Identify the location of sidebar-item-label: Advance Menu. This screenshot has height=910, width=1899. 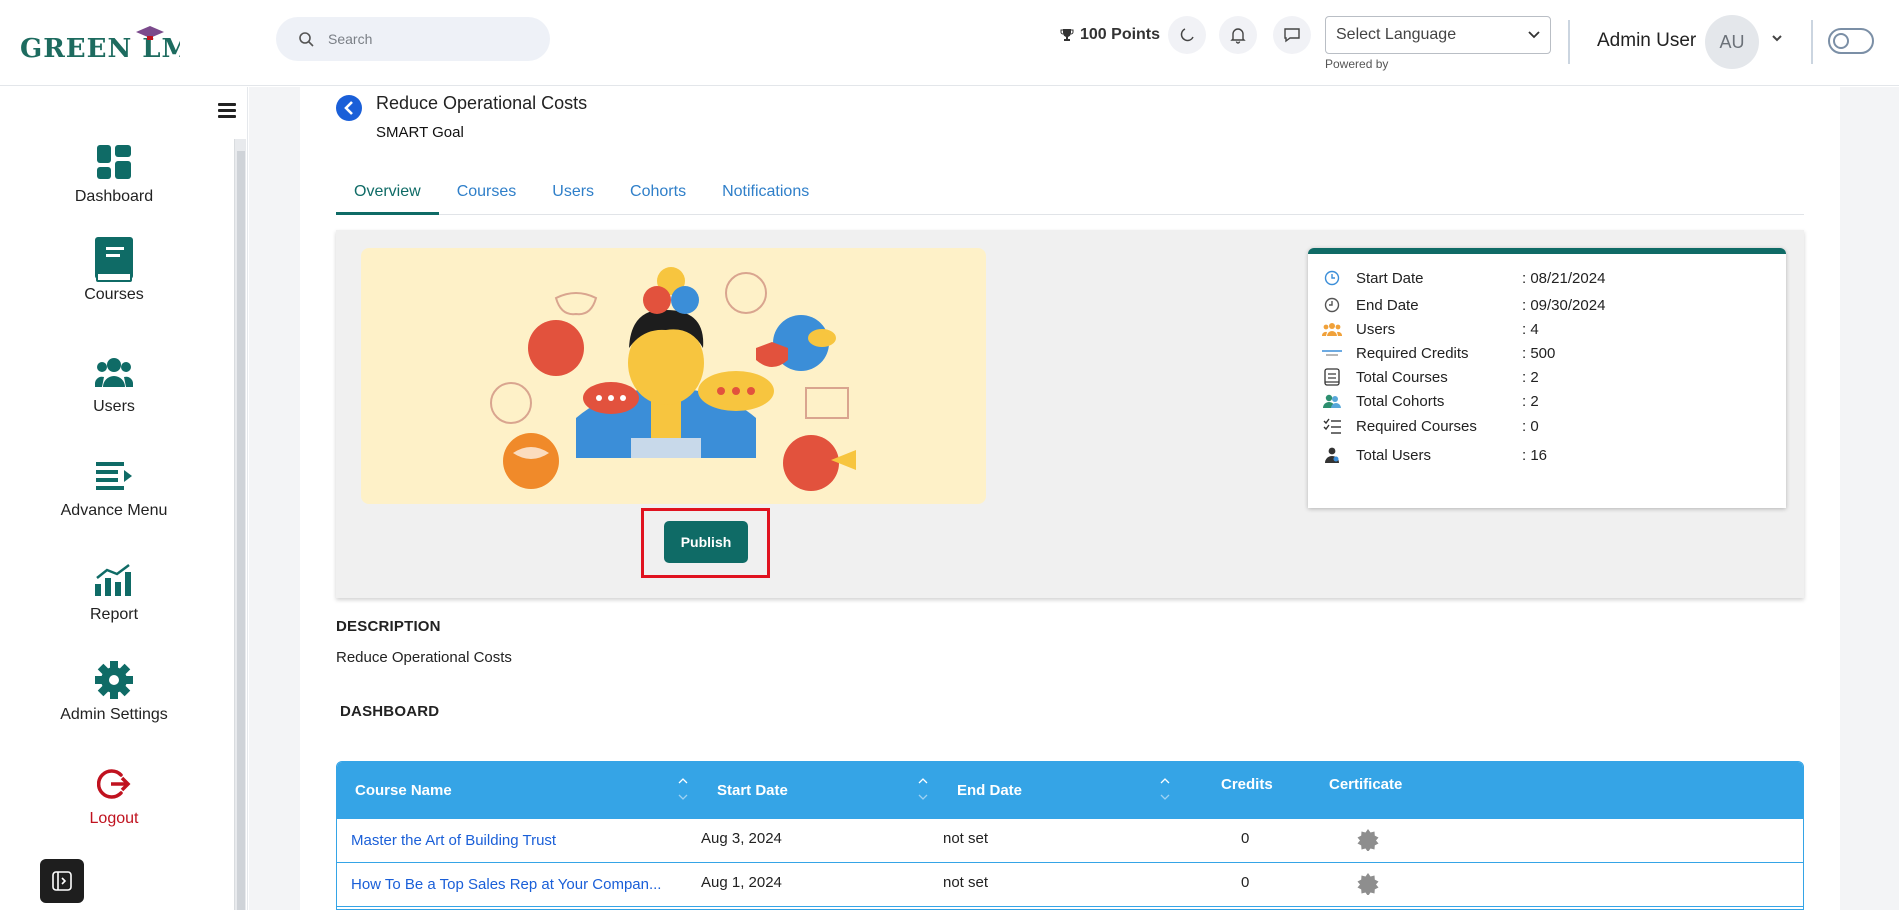
(114, 510).